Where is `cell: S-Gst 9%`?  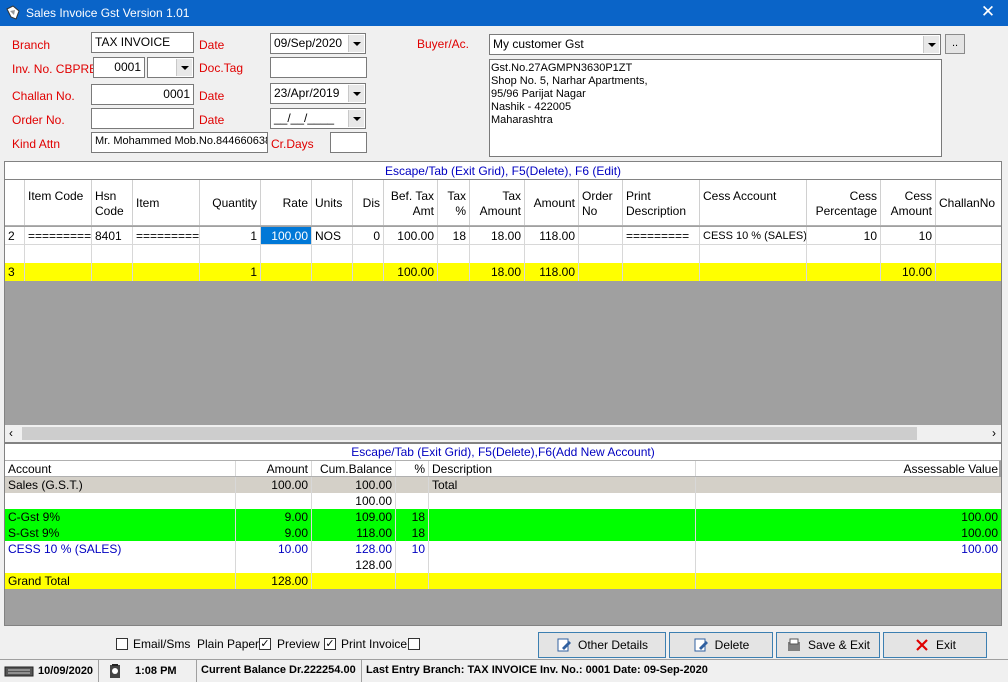
cell: S-Gst 9% is located at coordinates (120, 533).